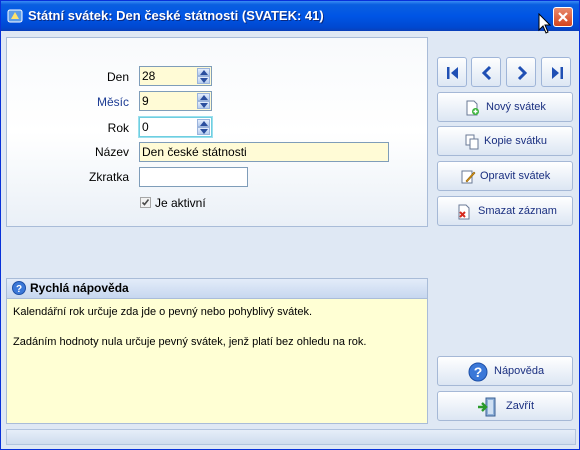  I want to click on new-holiday-label: Nový svátek, so click(516, 107).